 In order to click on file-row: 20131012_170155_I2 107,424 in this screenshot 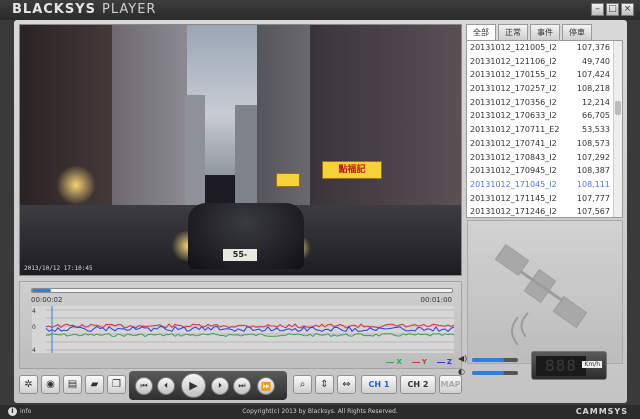, I will do `click(544, 75)`.